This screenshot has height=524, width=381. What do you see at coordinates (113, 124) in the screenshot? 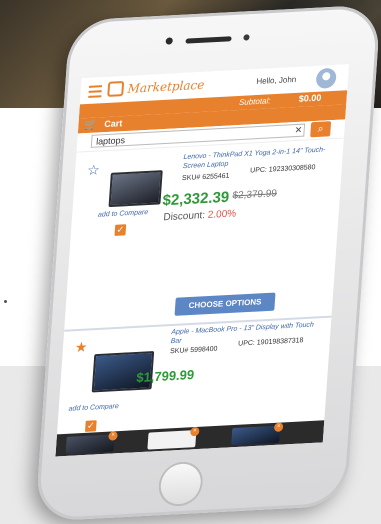
I see `cart-label: Cart` at bounding box center [113, 124].